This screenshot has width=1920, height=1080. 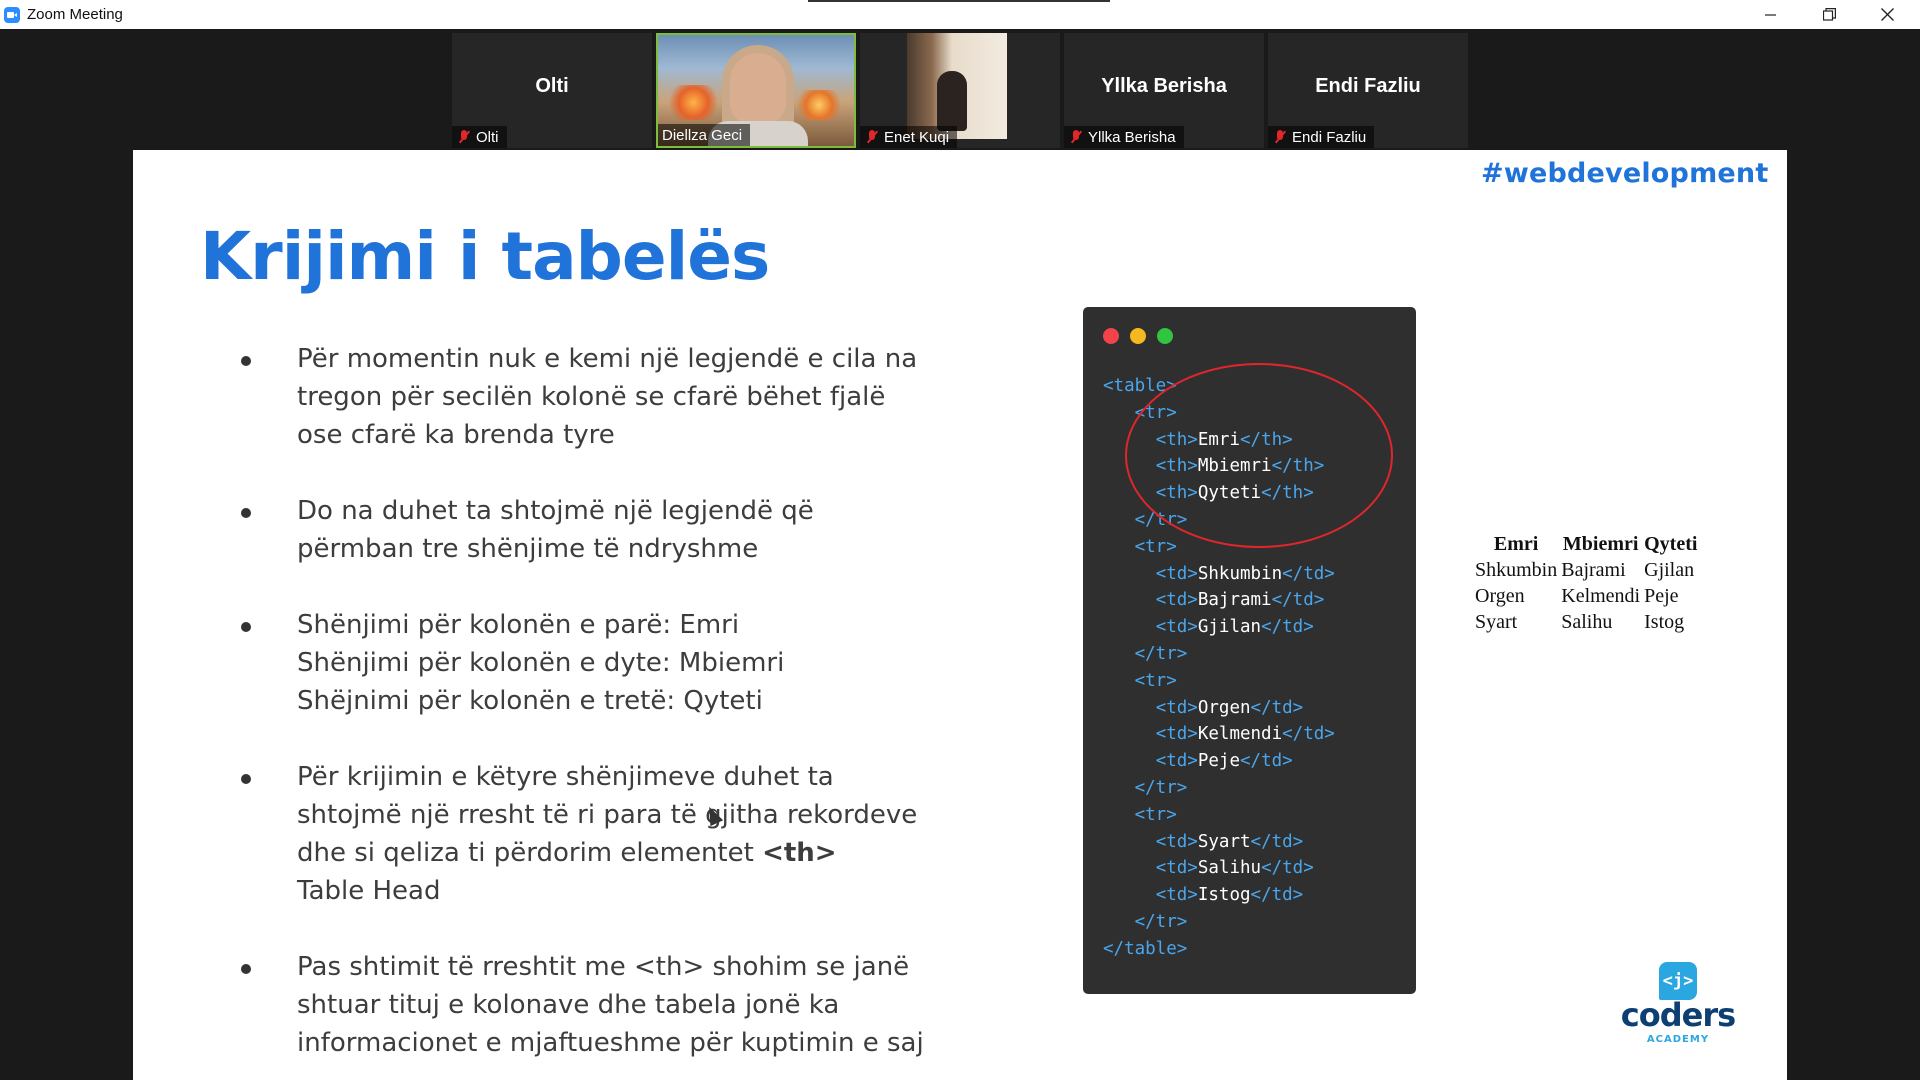 I want to click on code-text: Orgen, so click(x=1224, y=707).